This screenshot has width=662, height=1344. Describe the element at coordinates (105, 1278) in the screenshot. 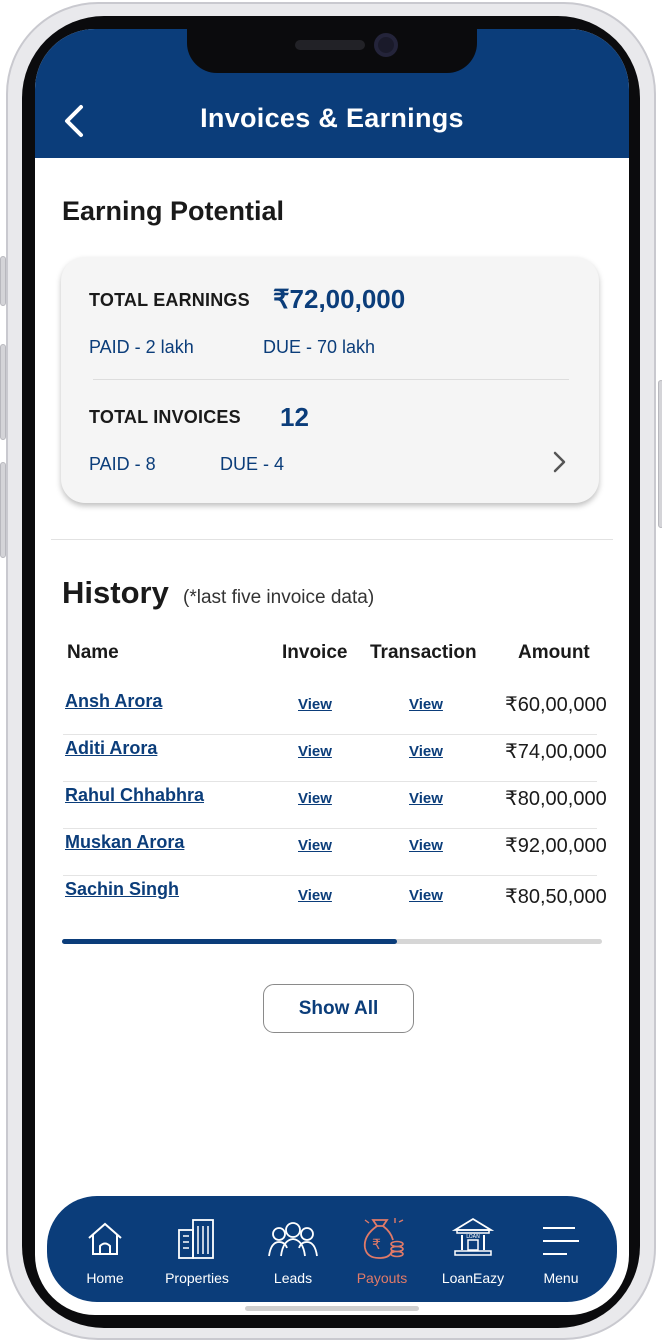

I see `nav-label-home: Home` at that location.